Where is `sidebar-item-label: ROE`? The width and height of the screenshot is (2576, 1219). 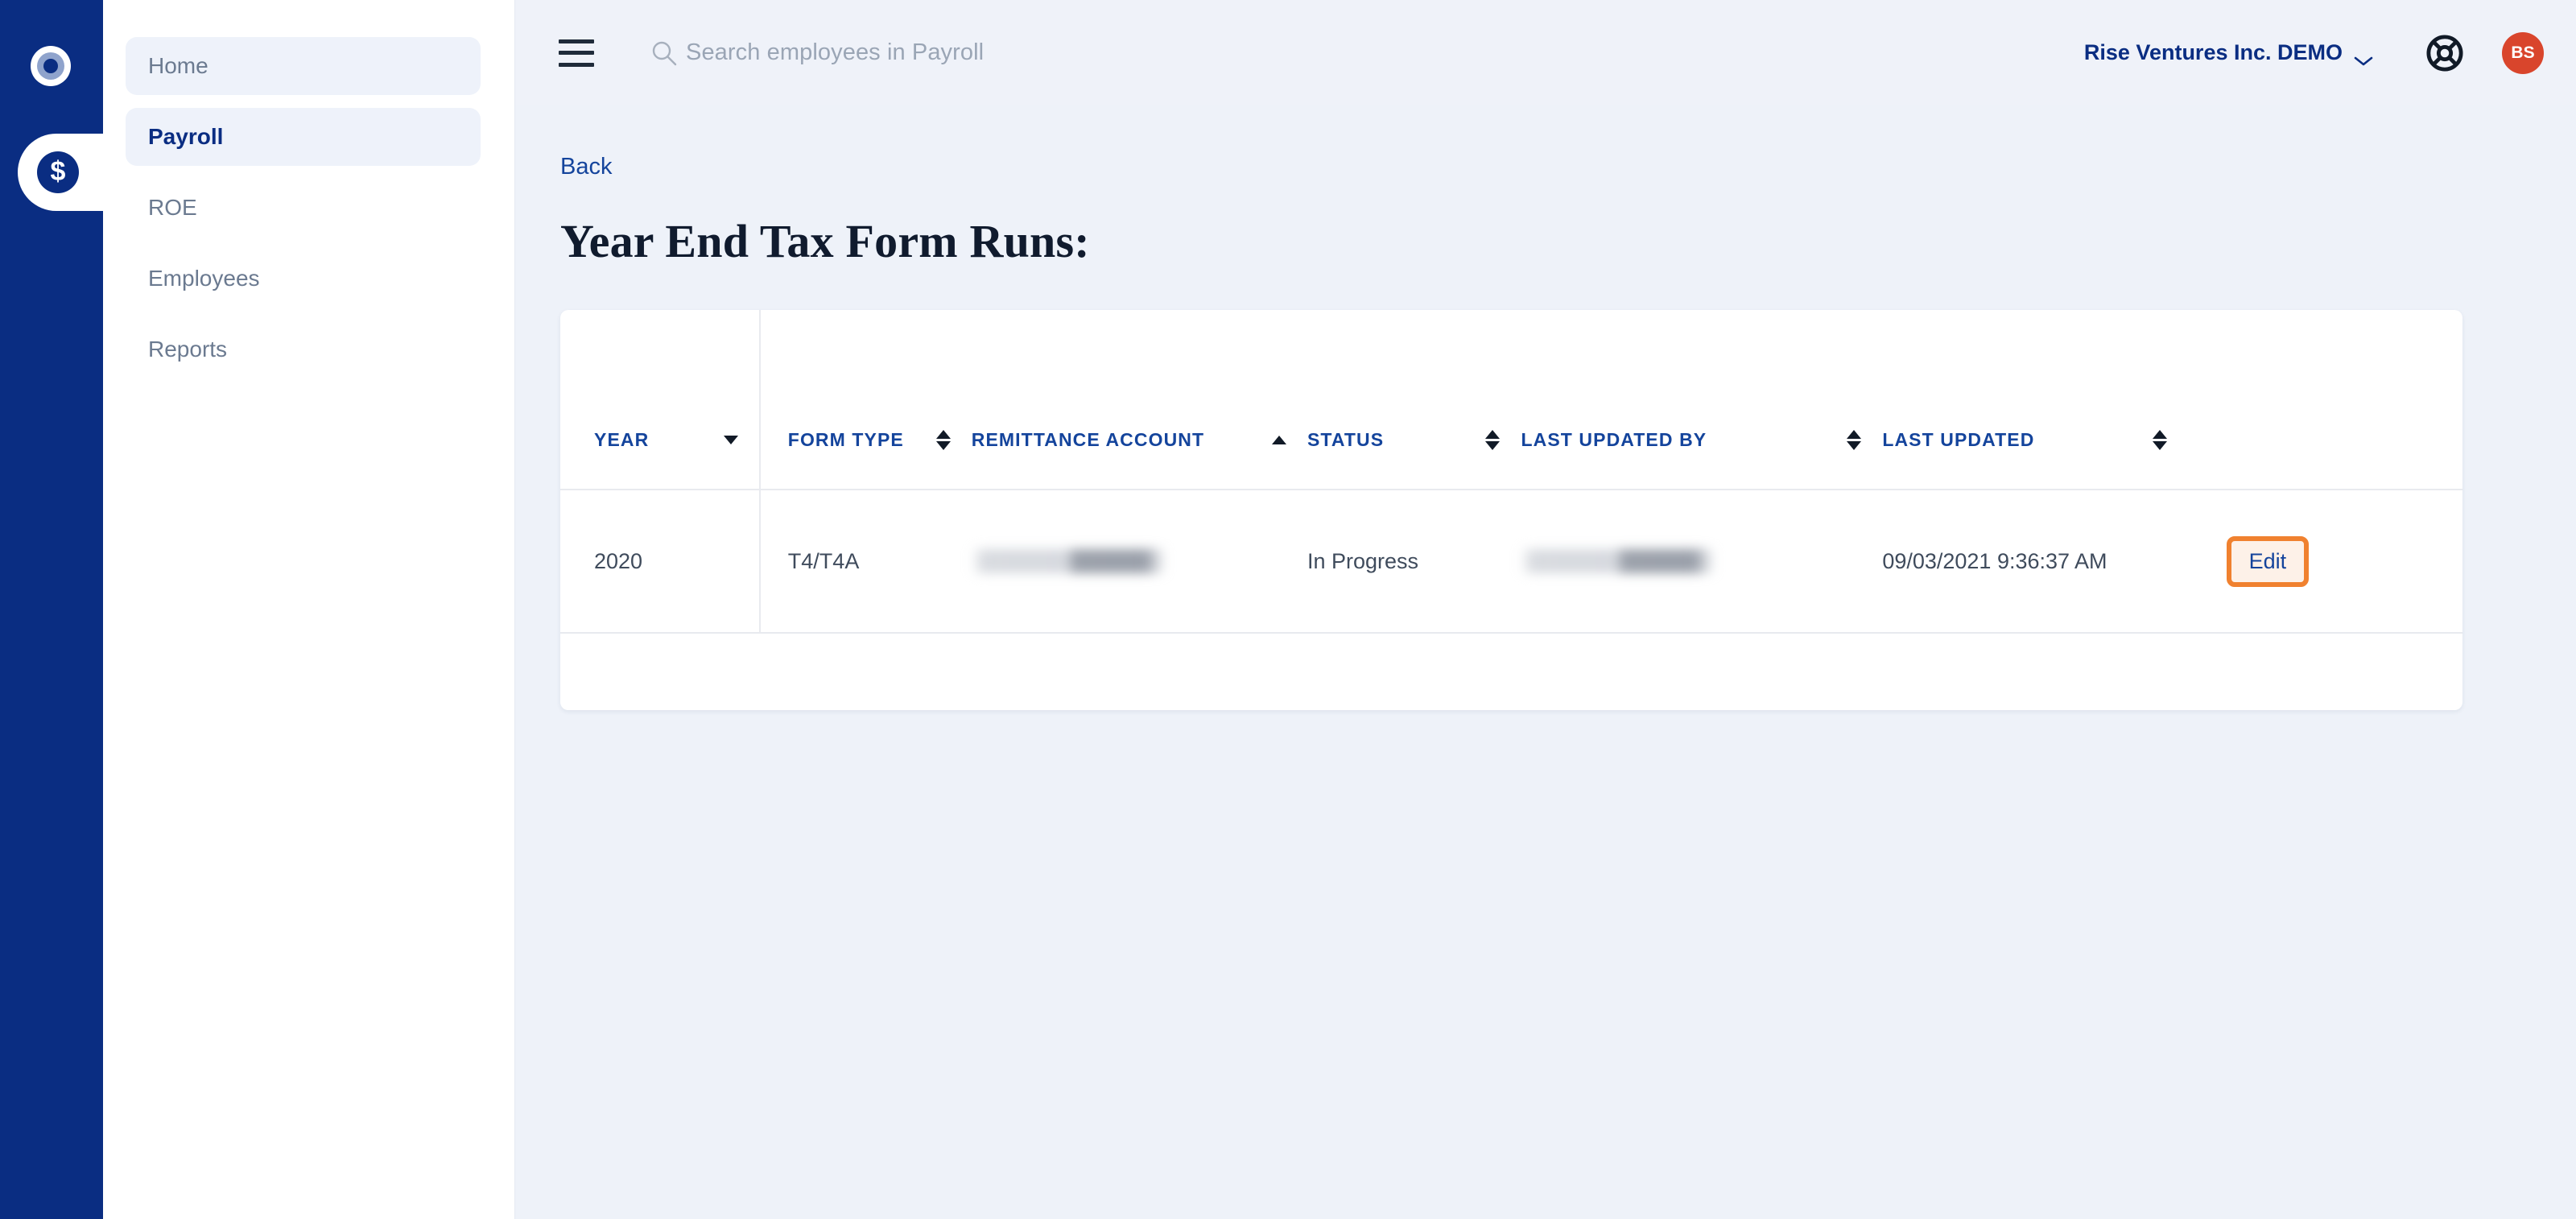
sidebar-item-label: ROE is located at coordinates (172, 208).